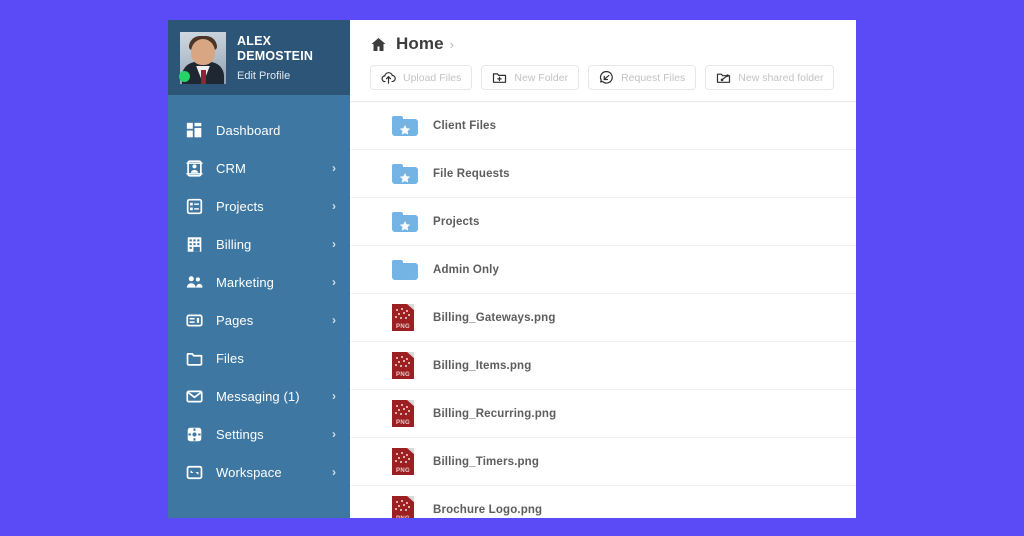  Describe the element at coordinates (194, 282) in the screenshot. I see `people-group-icon` at that location.